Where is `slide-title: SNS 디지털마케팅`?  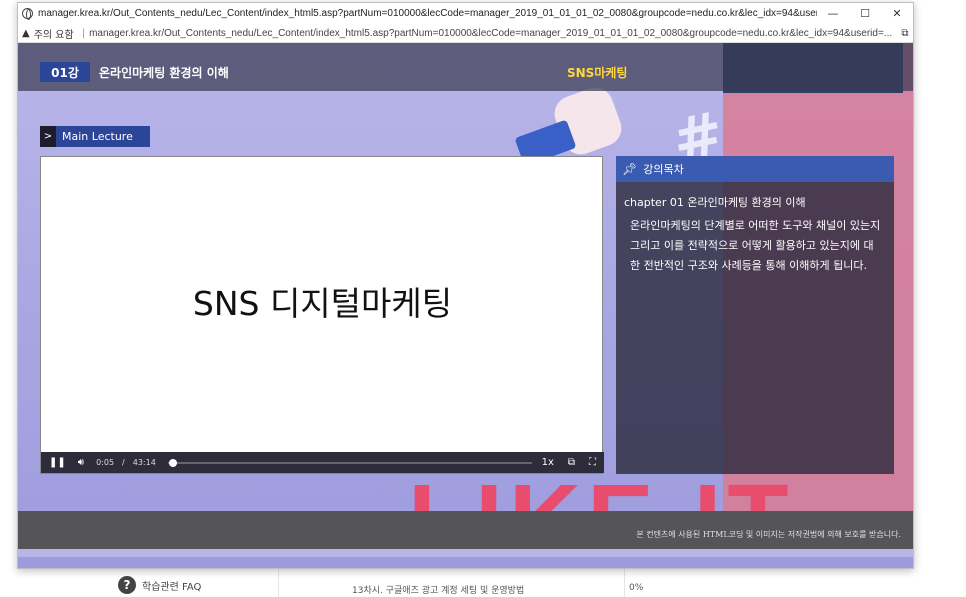 slide-title: SNS 디지털마케팅 is located at coordinates (322, 303).